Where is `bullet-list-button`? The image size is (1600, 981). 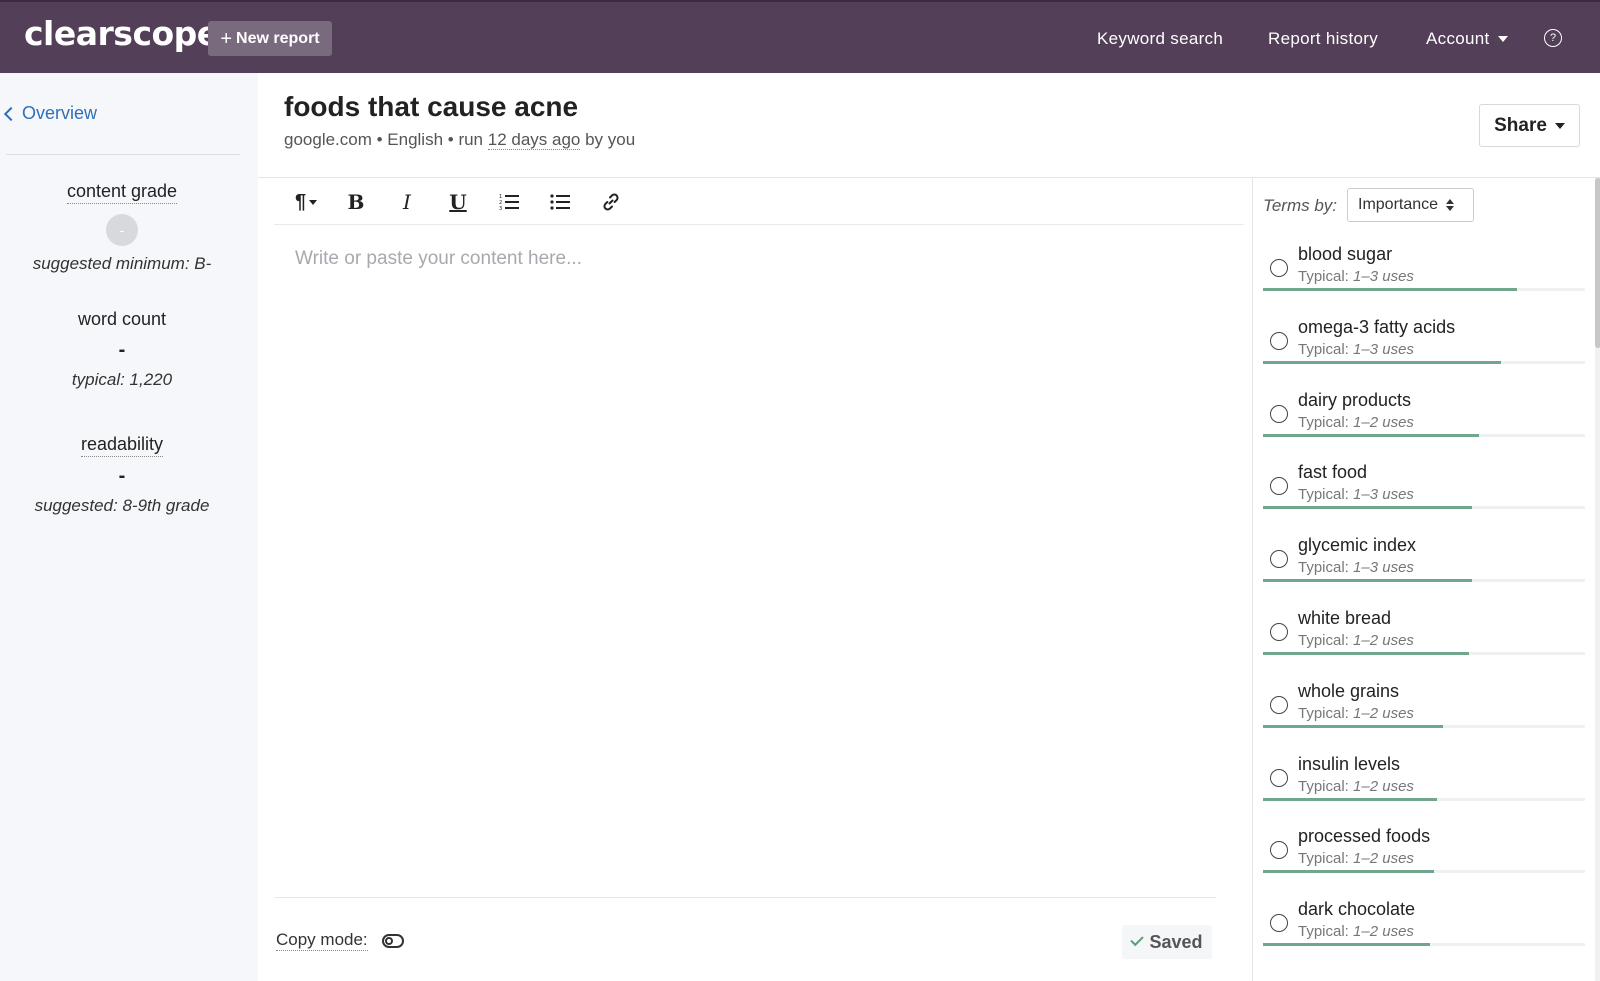
bullet-list-button is located at coordinates (560, 202).